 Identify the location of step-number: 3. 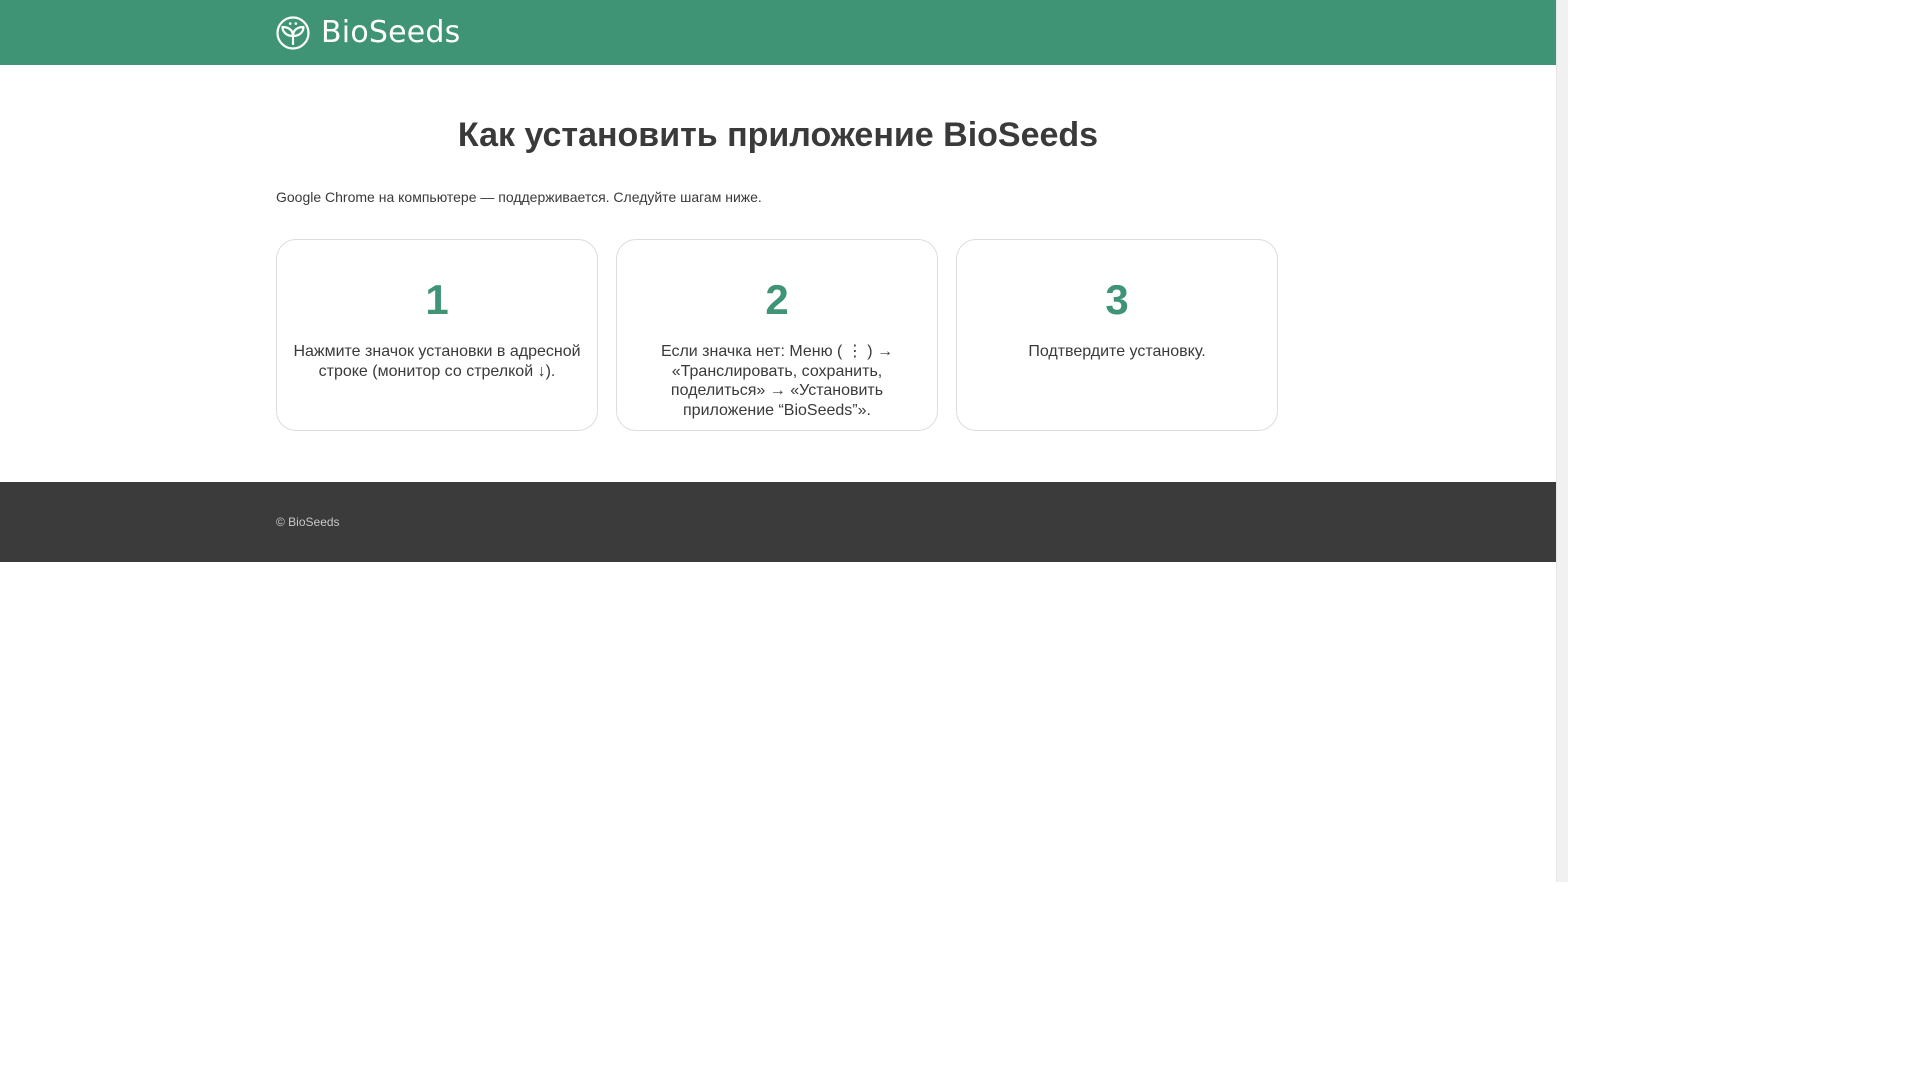
(1117, 299).